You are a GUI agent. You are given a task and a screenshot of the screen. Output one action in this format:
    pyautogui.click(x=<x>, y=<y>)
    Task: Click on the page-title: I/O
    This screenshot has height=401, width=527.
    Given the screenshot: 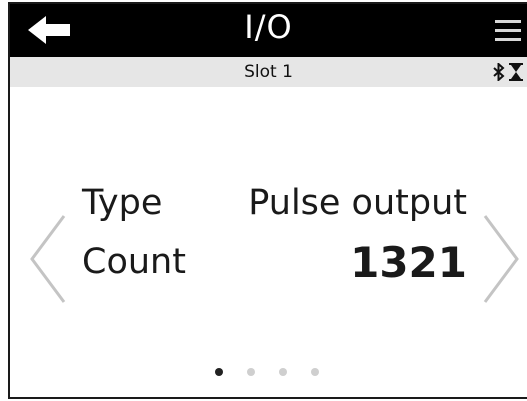 What is the action you would take?
    pyautogui.click(x=268, y=27)
    